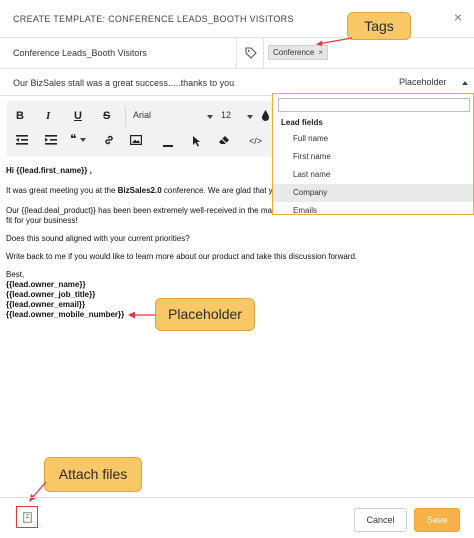 This screenshot has width=474, height=538. I want to click on dropdown-option-first-name: First name, so click(373, 157).